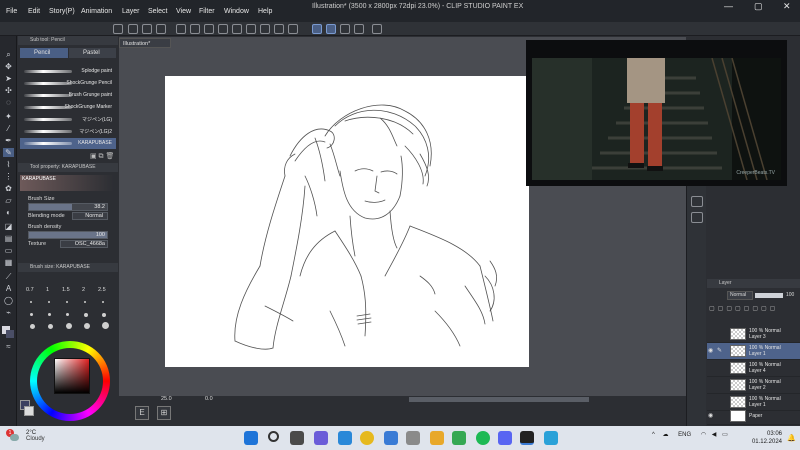  I want to click on layer-tool-icons: ▢▢▢▢▢▢▢▢, so click(743, 308).